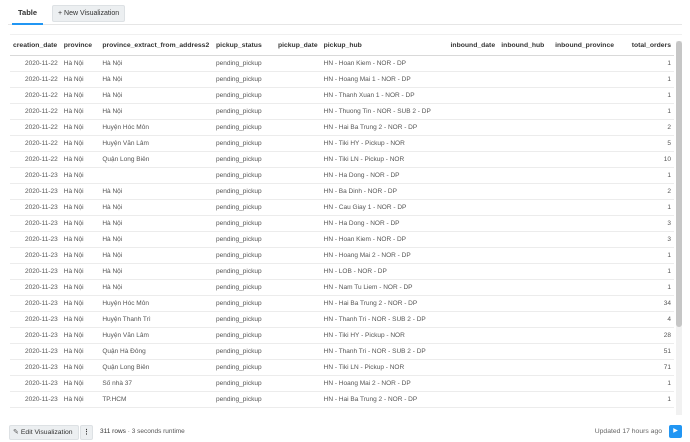 The width and height of the screenshot is (690, 442). I want to click on cell-total-orders: 51, so click(648, 351).